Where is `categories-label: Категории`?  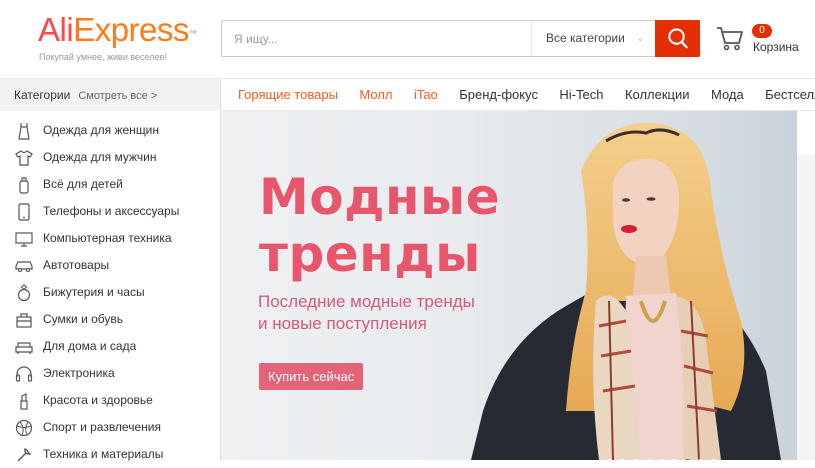 categories-label: Категории is located at coordinates (42, 95).